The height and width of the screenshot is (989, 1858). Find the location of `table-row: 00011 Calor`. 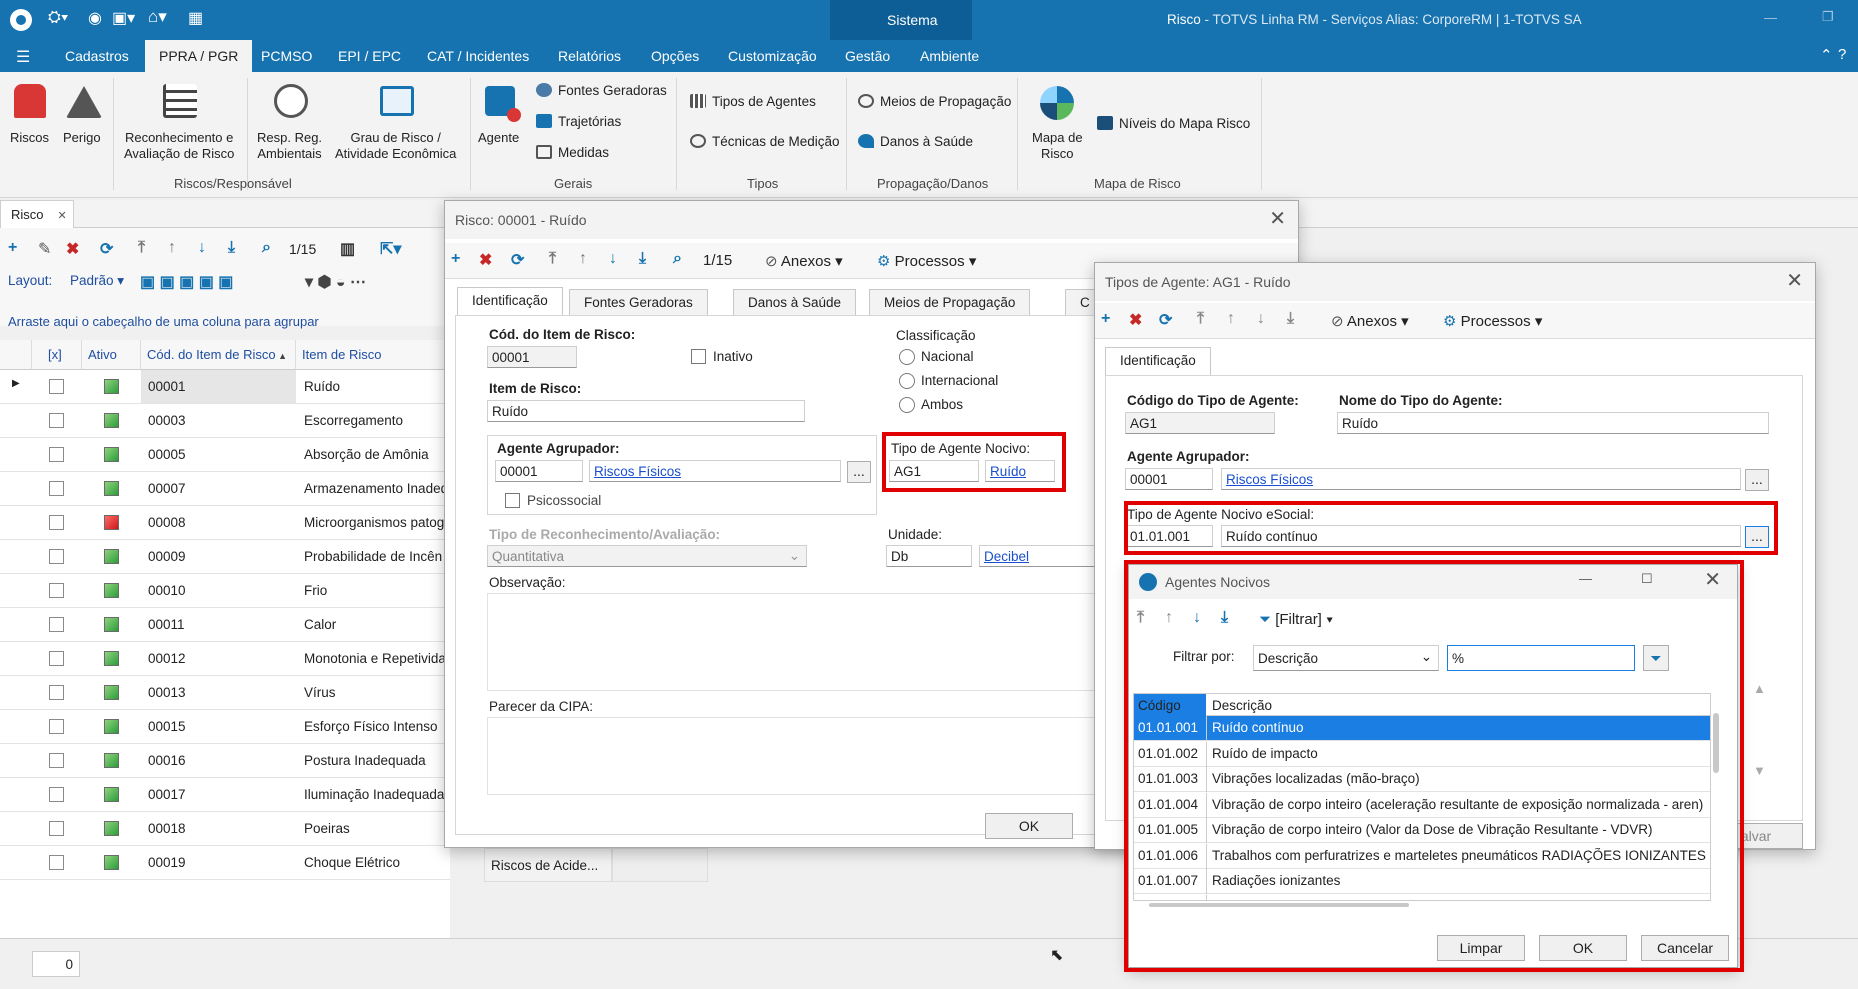

table-row: 00011 Calor is located at coordinates (225, 625).